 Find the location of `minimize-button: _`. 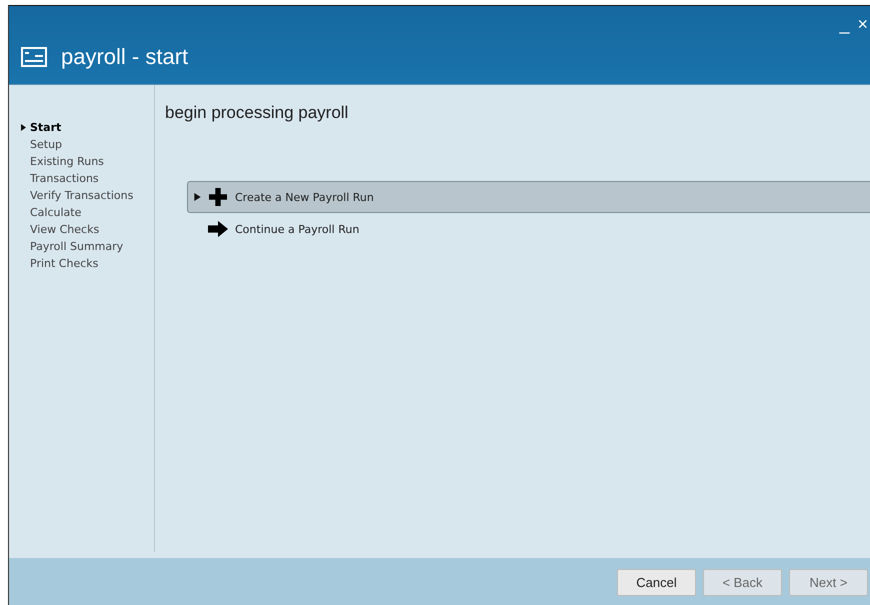

minimize-button: _ is located at coordinates (844, 24).